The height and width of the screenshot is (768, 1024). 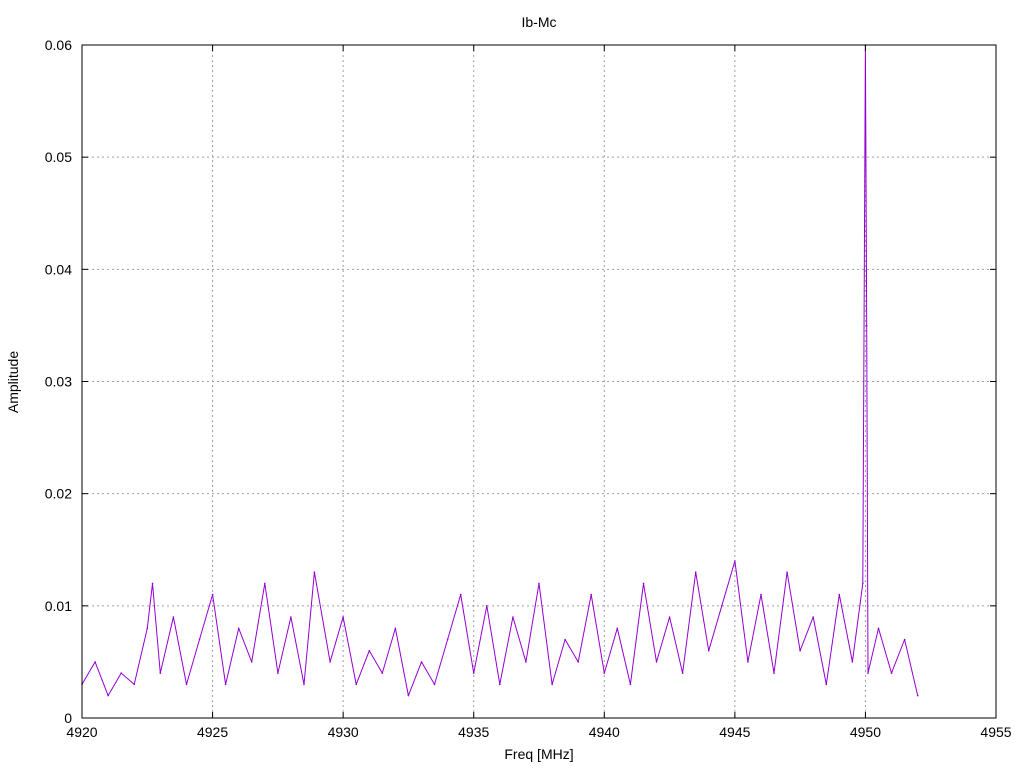 I want to click on chart-title: Ib-Mc, so click(x=539, y=22).